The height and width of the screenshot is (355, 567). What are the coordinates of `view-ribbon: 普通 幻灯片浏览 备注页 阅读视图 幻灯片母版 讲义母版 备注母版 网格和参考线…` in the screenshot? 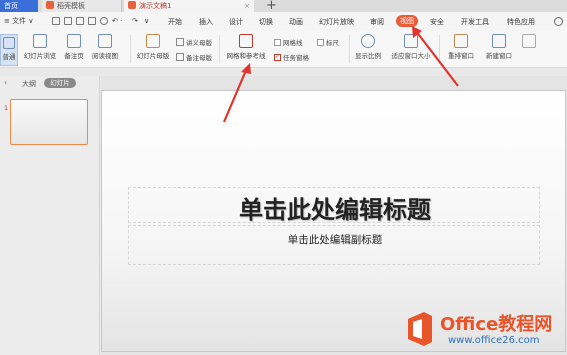 It's located at (283, 49).